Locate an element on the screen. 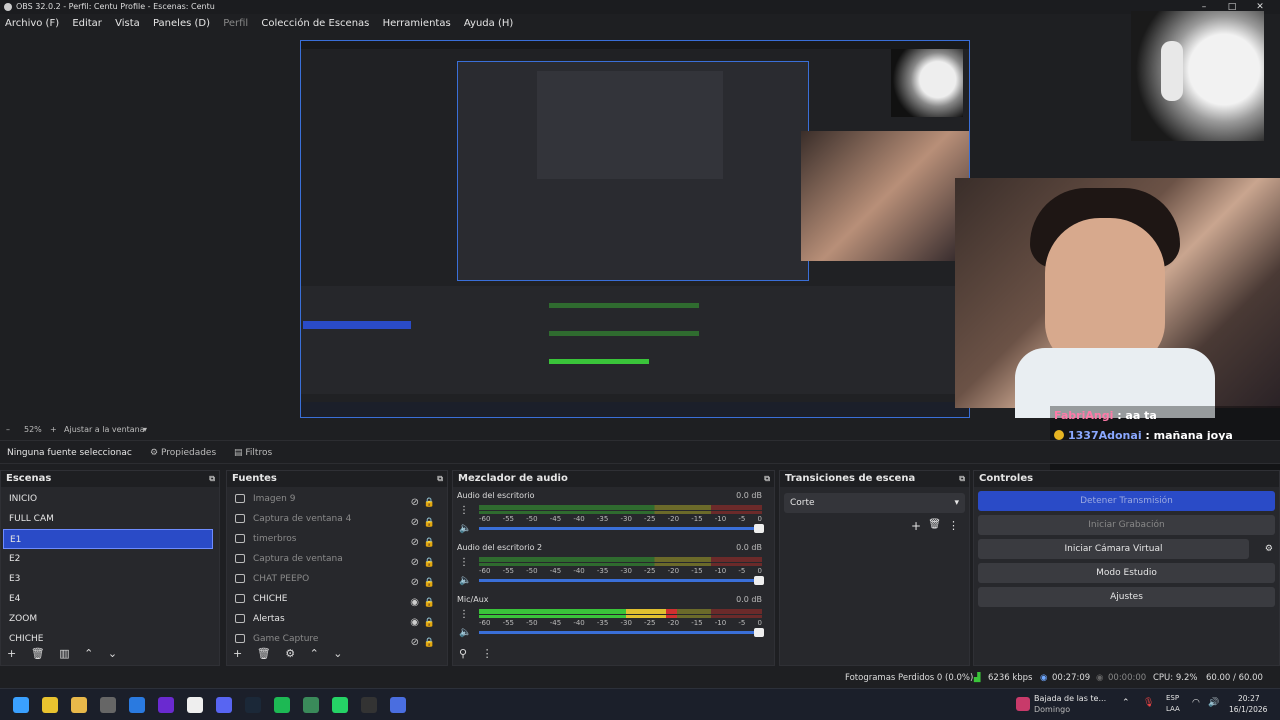 The image size is (1280, 720). premiere-icon is located at coordinates (166, 705).